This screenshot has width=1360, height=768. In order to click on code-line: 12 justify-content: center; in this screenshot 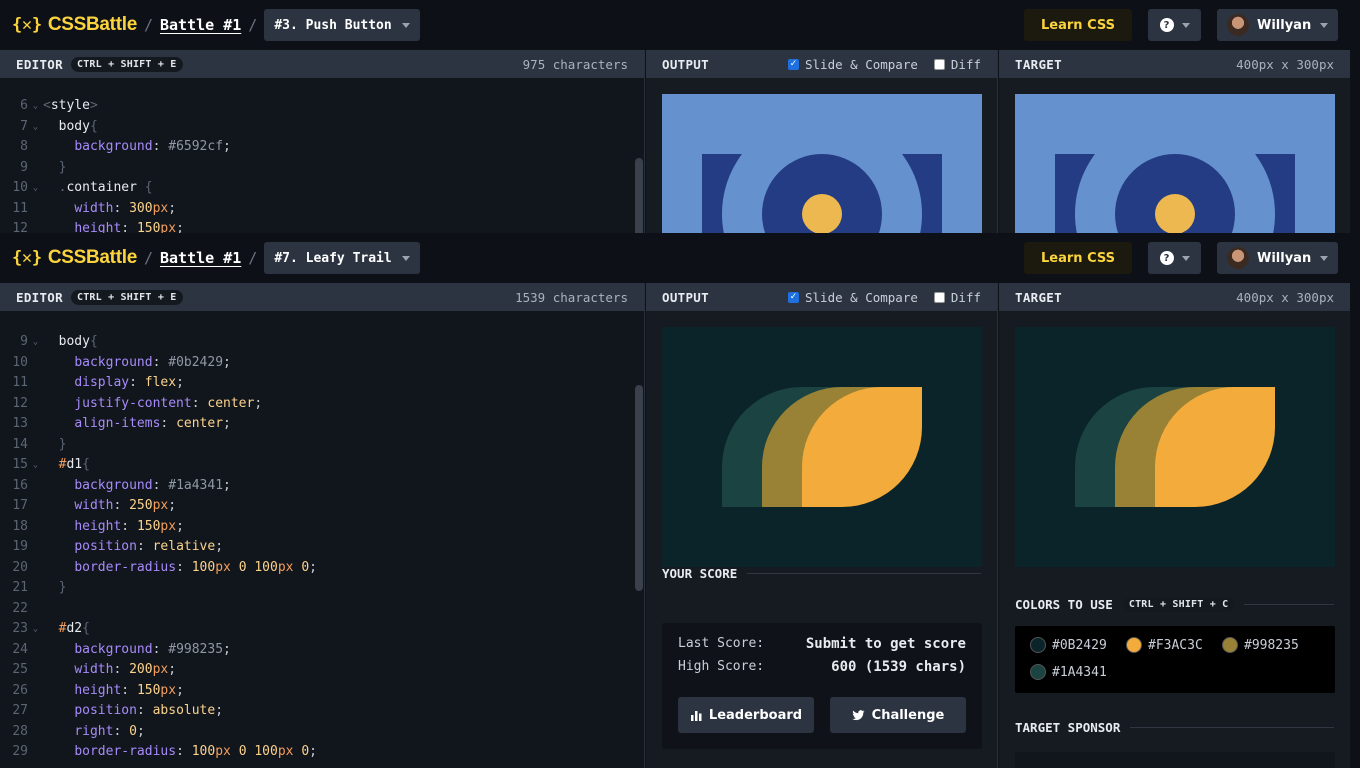, I will do `click(317, 404)`.